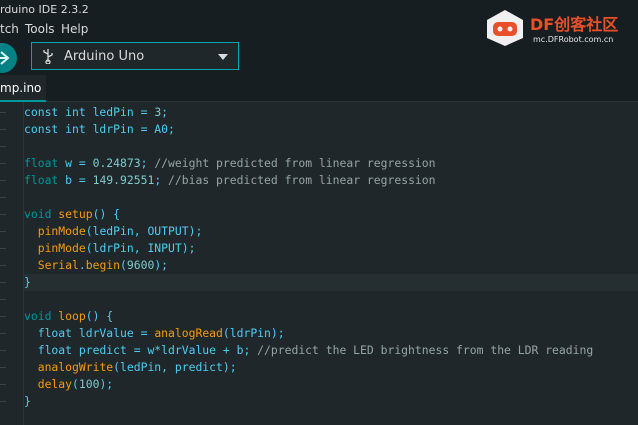  I want to click on code-line: pinMode(ledPin, OUTPUT);, so click(113, 231).